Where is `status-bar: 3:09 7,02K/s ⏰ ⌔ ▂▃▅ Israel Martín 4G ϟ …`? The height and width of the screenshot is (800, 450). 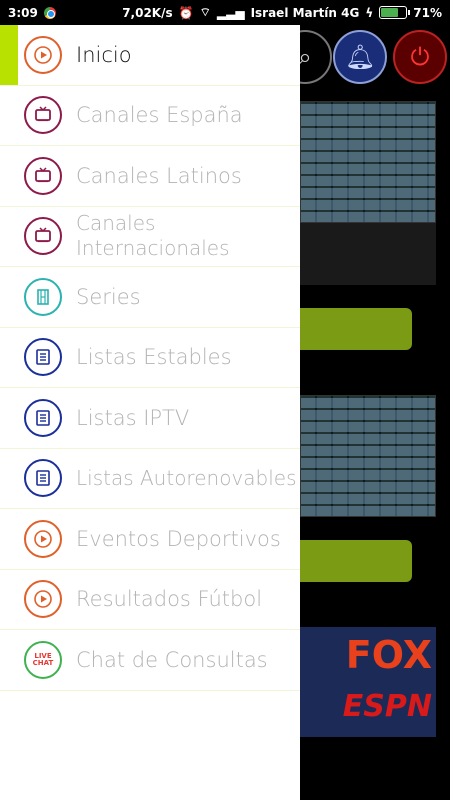
status-bar: 3:09 7,02K/s ⏰ ⌔ ▂▃▅ Israel Martín 4G ϟ … is located at coordinates (225, 12).